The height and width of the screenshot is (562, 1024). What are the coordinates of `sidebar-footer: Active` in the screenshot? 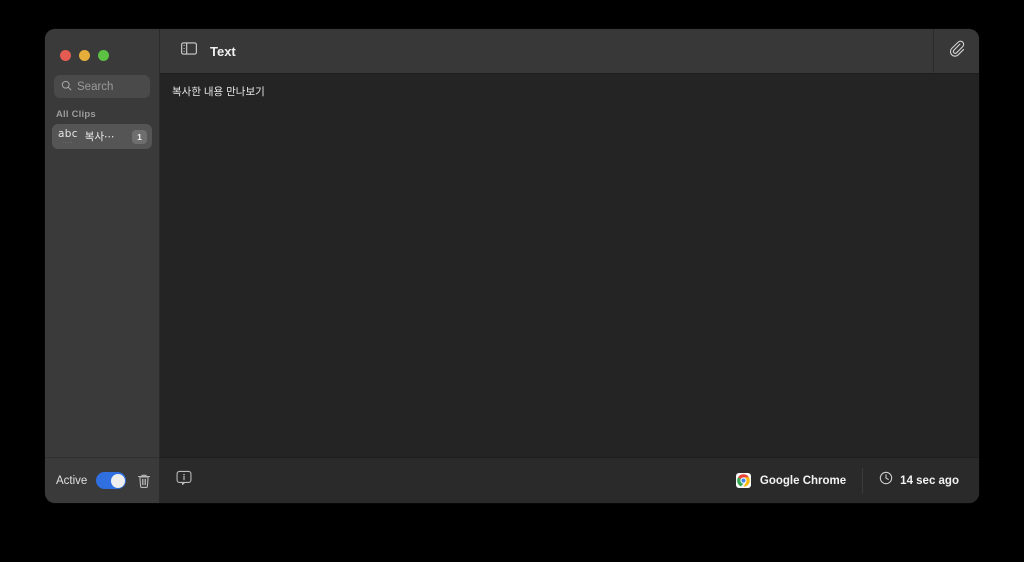 It's located at (102, 480).